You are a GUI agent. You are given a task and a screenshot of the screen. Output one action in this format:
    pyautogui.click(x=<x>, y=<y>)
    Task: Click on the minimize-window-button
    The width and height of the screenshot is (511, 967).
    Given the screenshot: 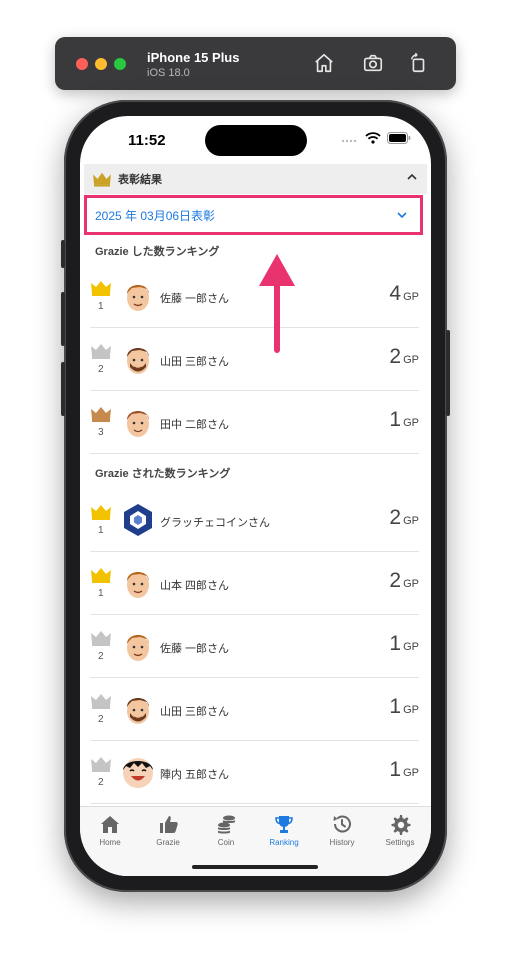 What is the action you would take?
    pyautogui.click(x=101, y=64)
    